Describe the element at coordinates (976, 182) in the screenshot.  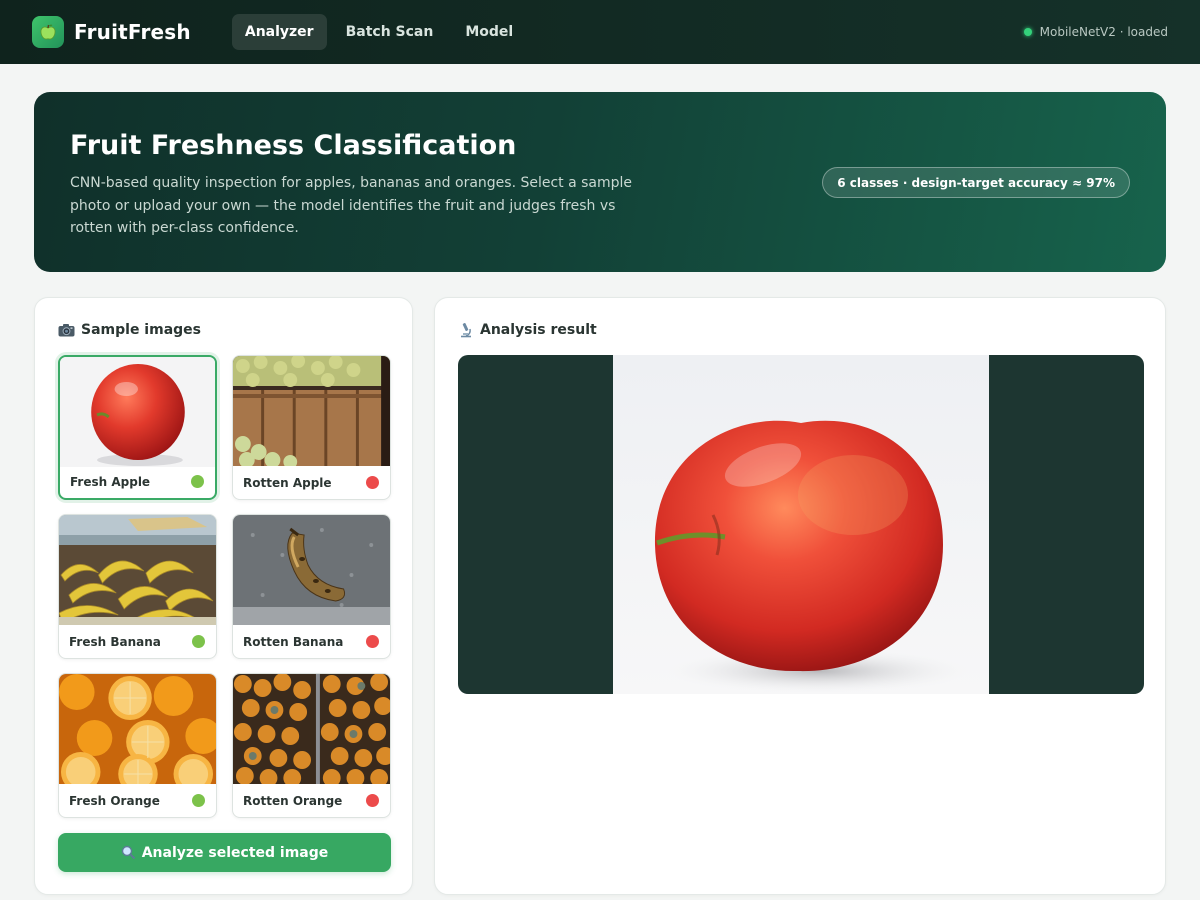
I see `accuracy-badge: 6 classes · design-target accuracy ≈ 97%` at that location.